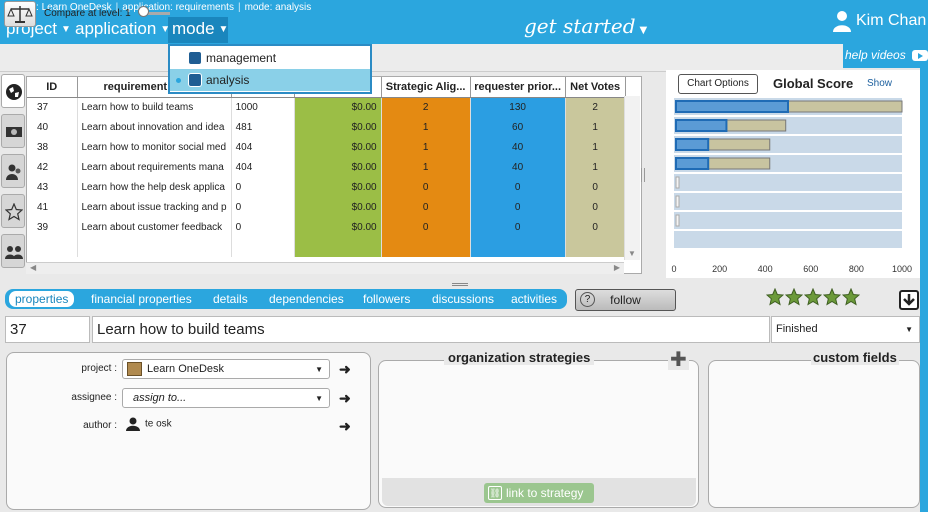 This screenshot has height=512, width=928. Describe the element at coordinates (154, 207) in the screenshot. I see `cell-requirement: Learn about issue tracking and p` at that location.